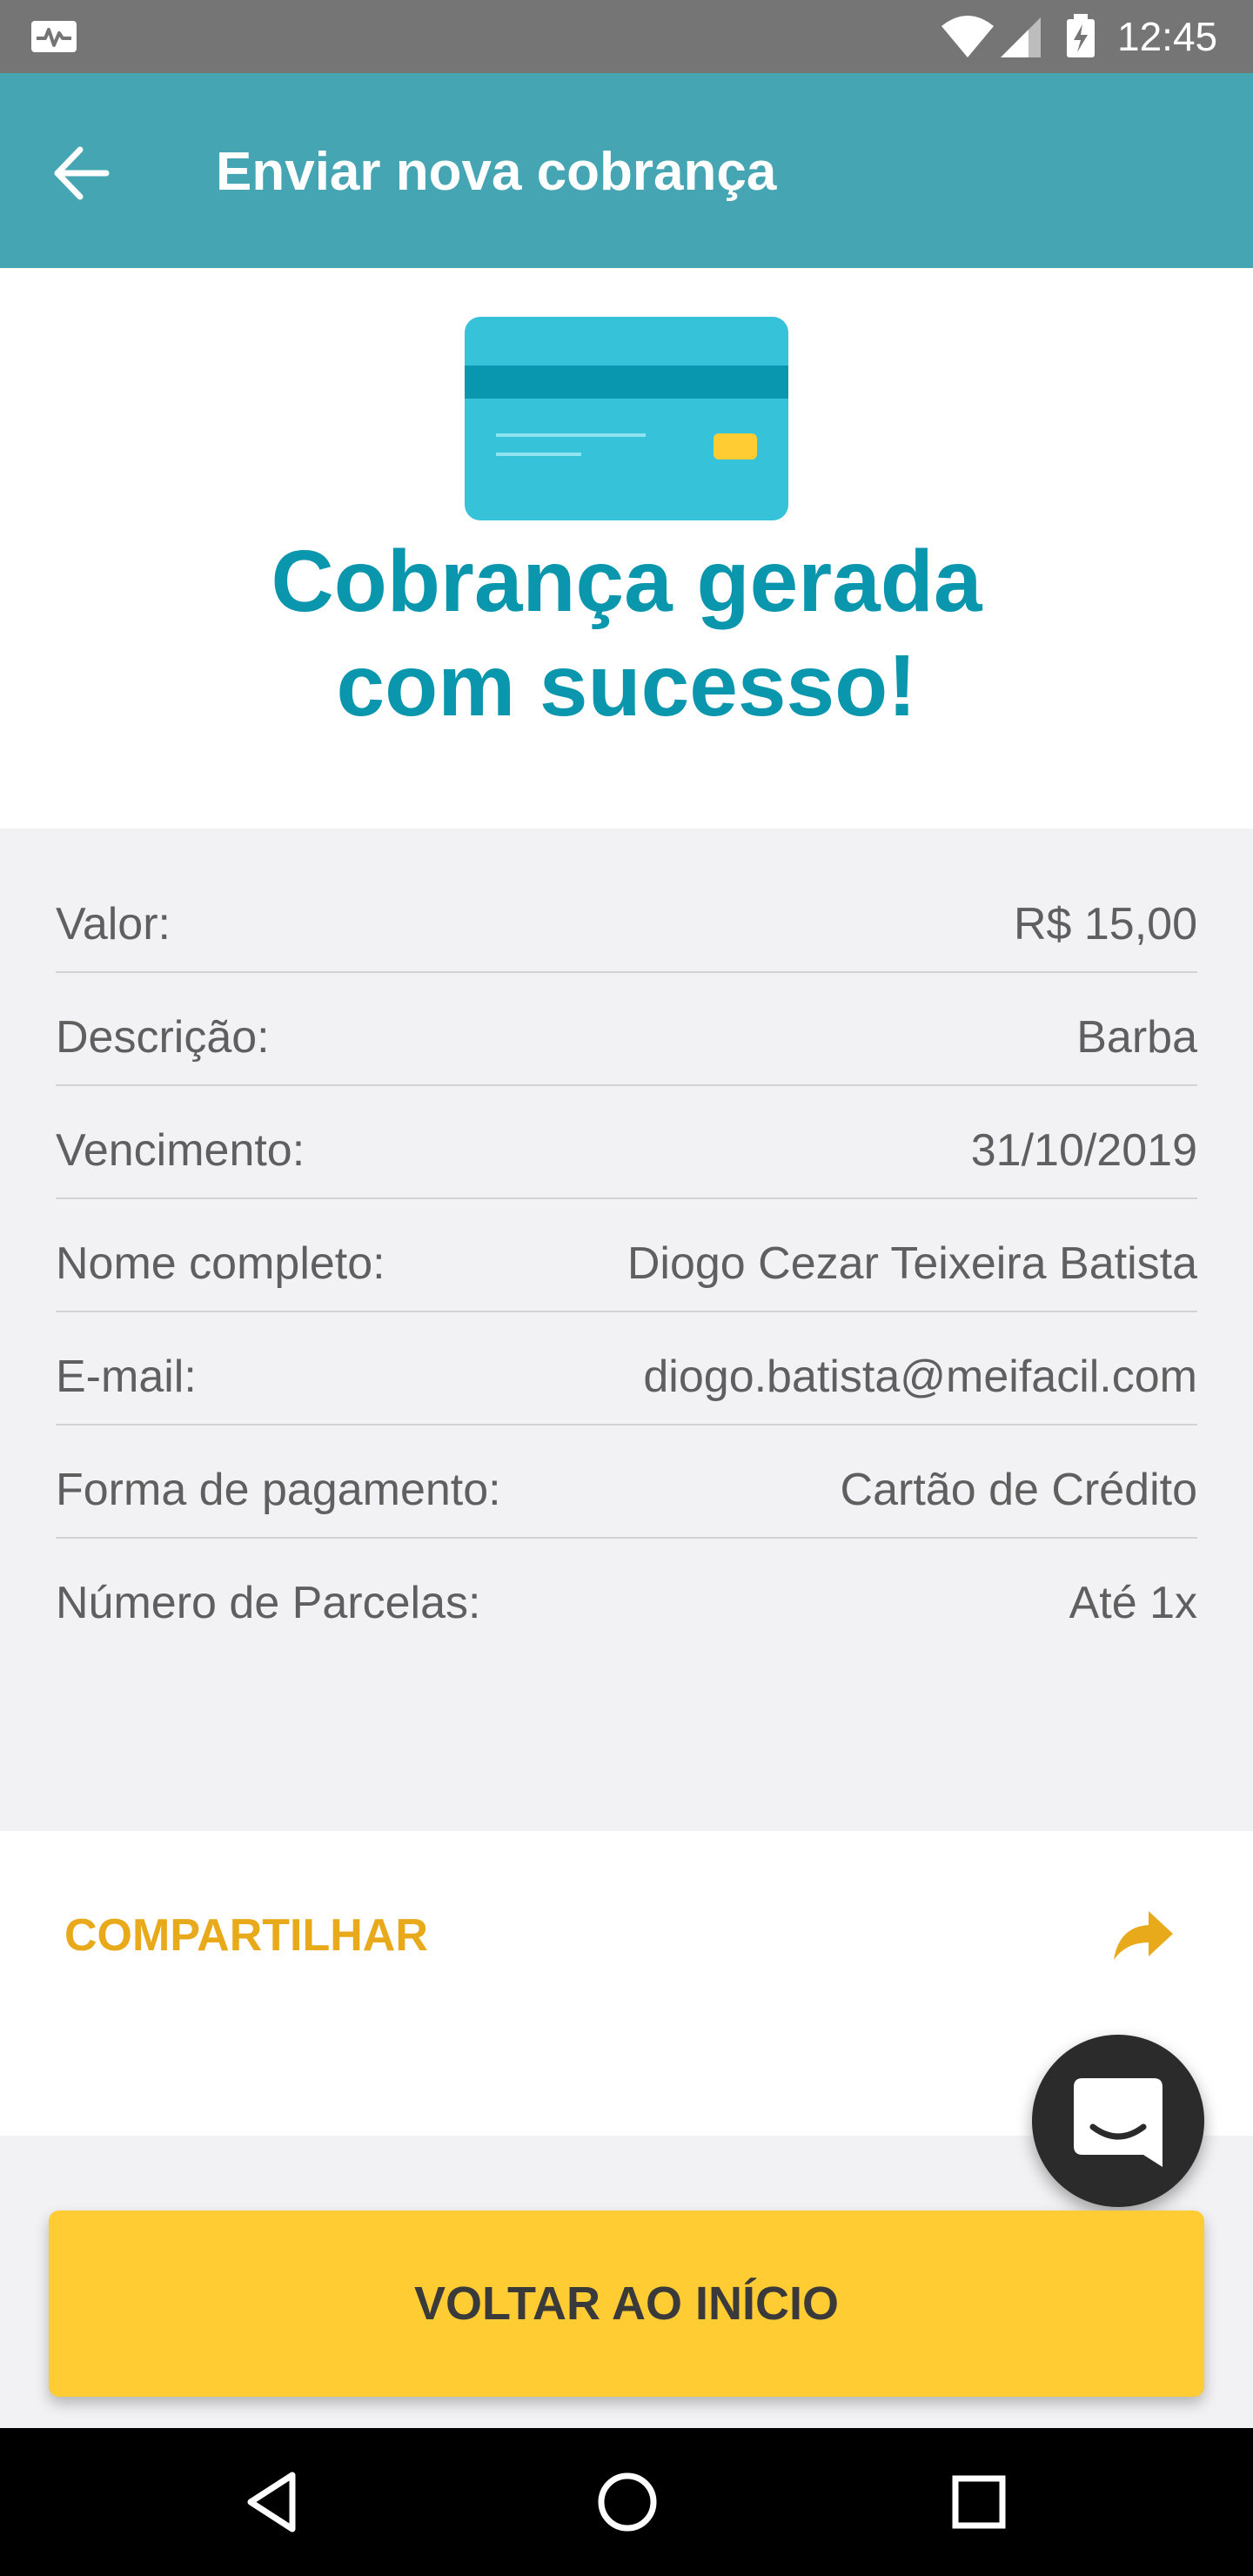  I want to click on detail-row-parcelas: Número de Parcelas: Até 1x, so click(626, 1596).